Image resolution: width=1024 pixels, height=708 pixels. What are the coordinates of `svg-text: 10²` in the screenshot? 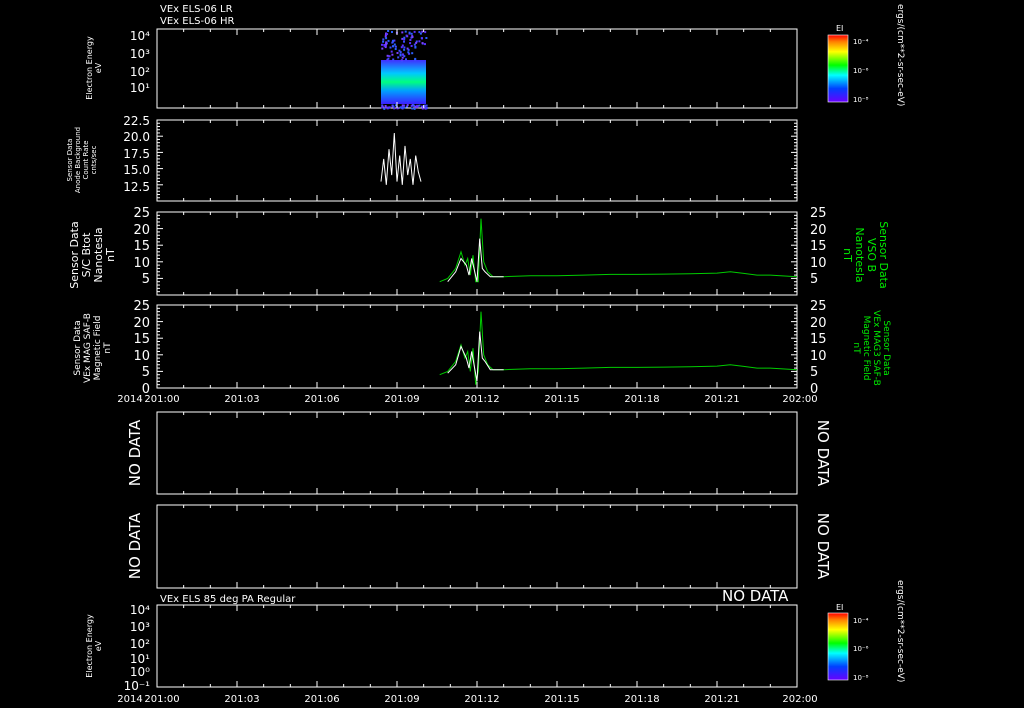 It's located at (140, 72).